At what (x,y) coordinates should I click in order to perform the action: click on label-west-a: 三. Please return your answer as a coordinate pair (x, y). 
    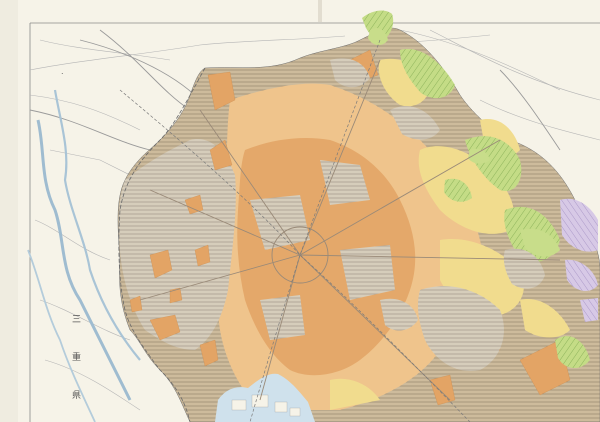
    Looking at the image, I should click on (76, 320).